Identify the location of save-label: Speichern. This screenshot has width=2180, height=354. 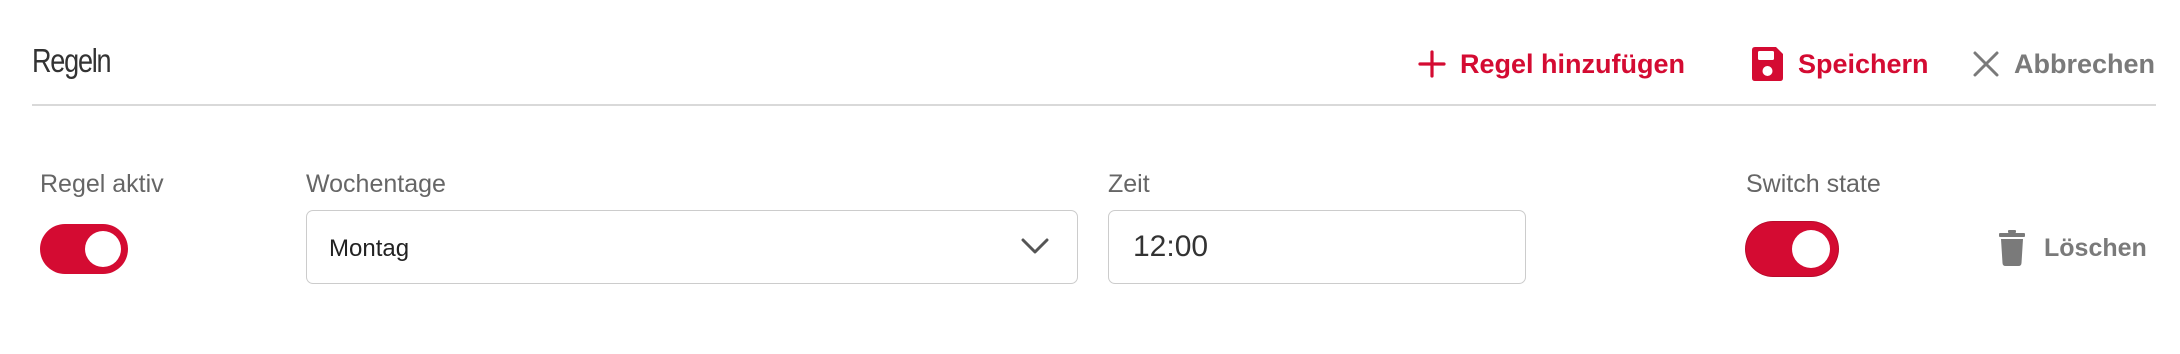
(1863, 63).